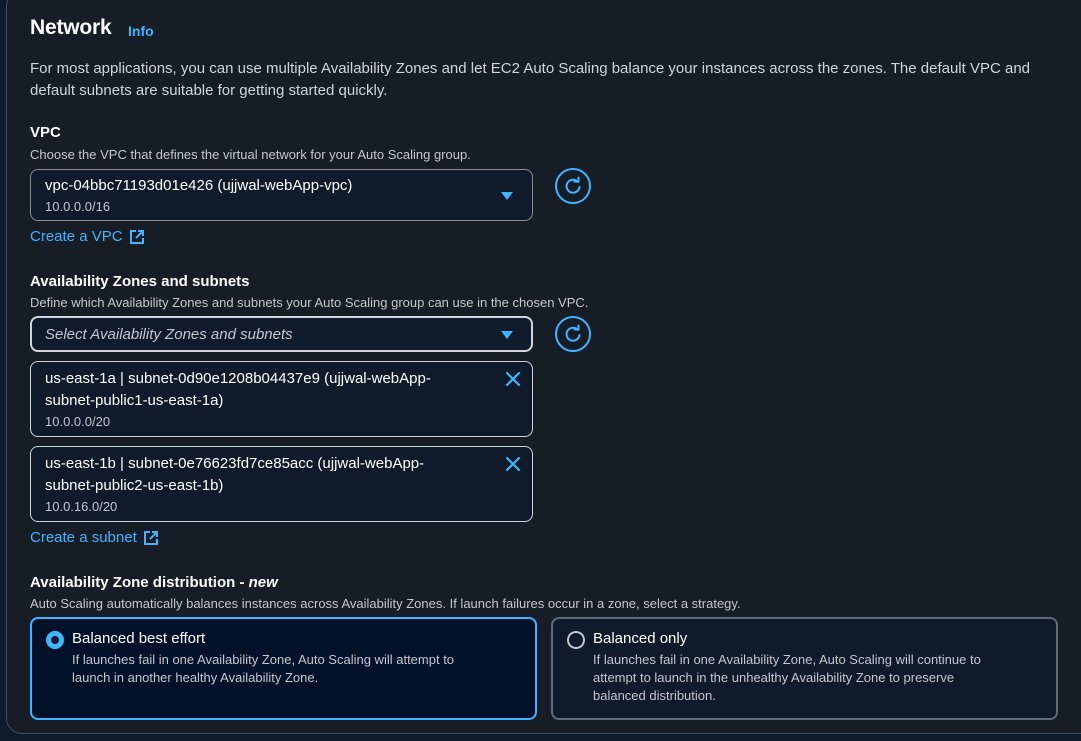 The width and height of the screenshot is (1081, 741). Describe the element at coordinates (76, 236) in the screenshot. I see `create-vpc-label: Create a VPC` at that location.